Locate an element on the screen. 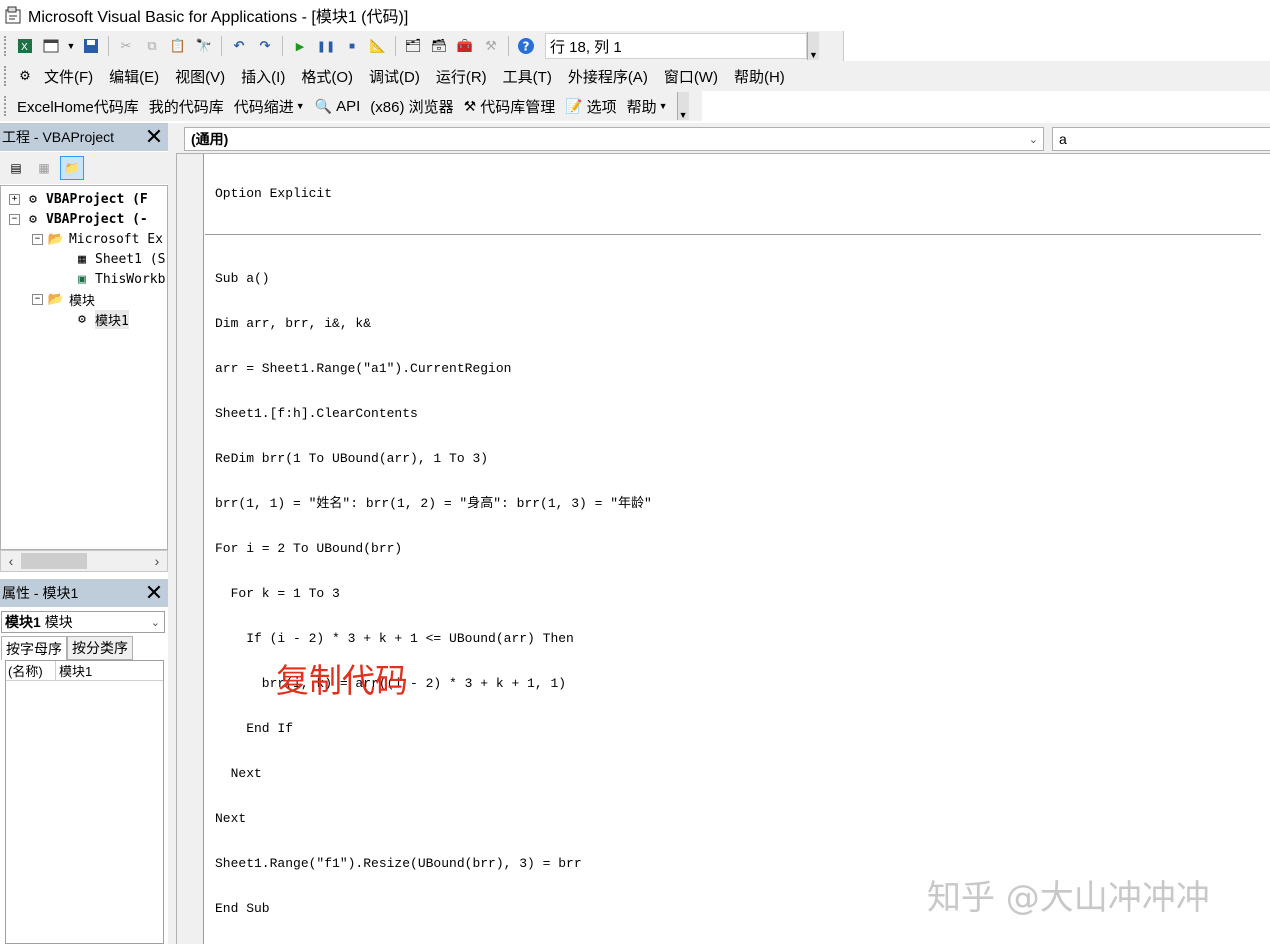  my-code-lib-button: 我的代码库 is located at coordinates (186, 106).